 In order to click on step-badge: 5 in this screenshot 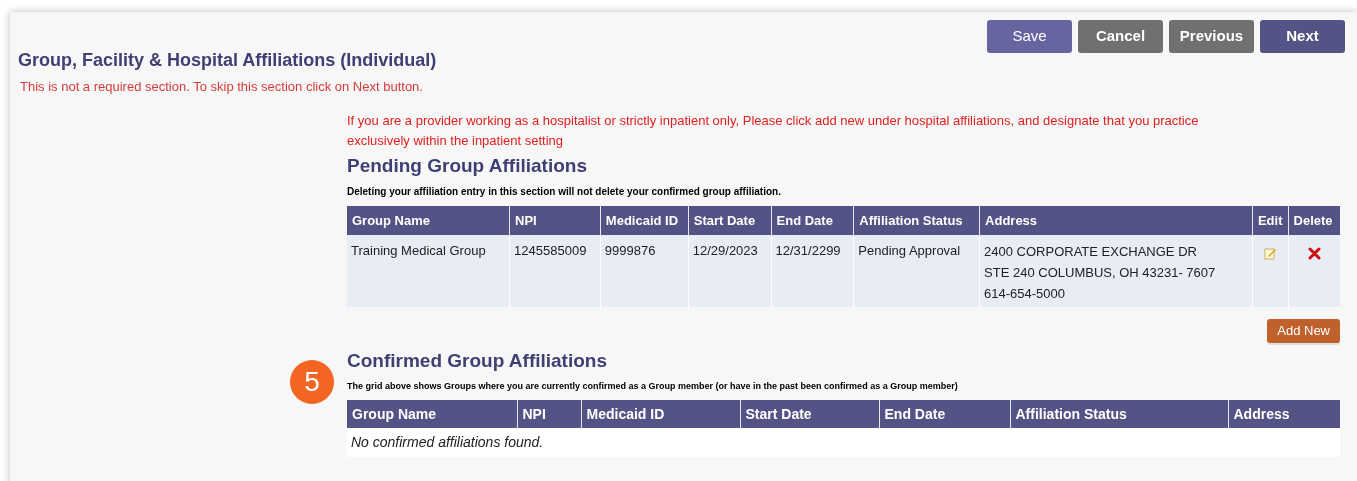, I will do `click(312, 382)`.